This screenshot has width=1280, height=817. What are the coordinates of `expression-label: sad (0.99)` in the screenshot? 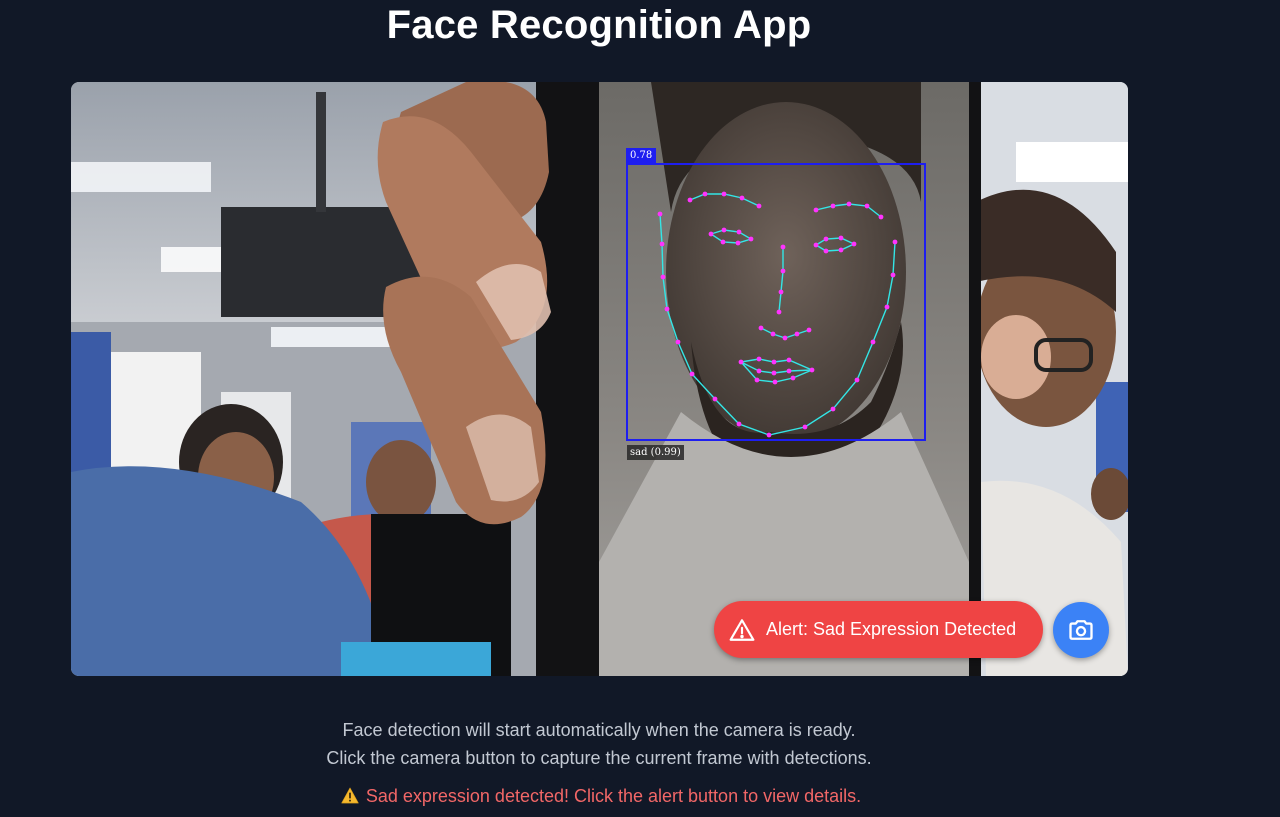 It's located at (655, 452).